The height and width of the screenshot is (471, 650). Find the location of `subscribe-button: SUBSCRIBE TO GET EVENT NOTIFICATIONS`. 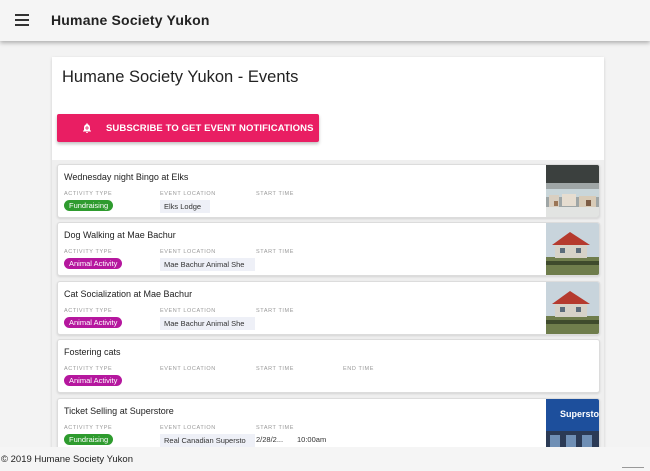

subscribe-button: SUBSCRIBE TO GET EVENT NOTIFICATIONS is located at coordinates (188, 128).